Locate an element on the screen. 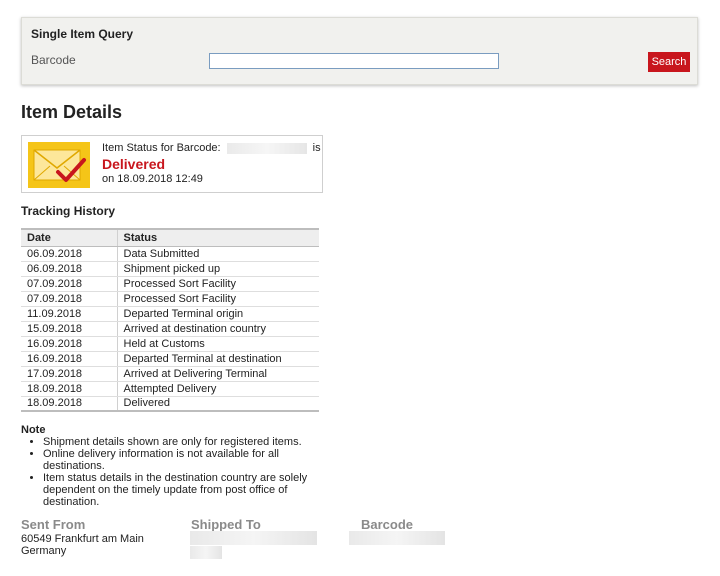 This screenshot has height=576, width=720. table-row: 06.09.2018 Data Submitted is located at coordinates (170, 254).